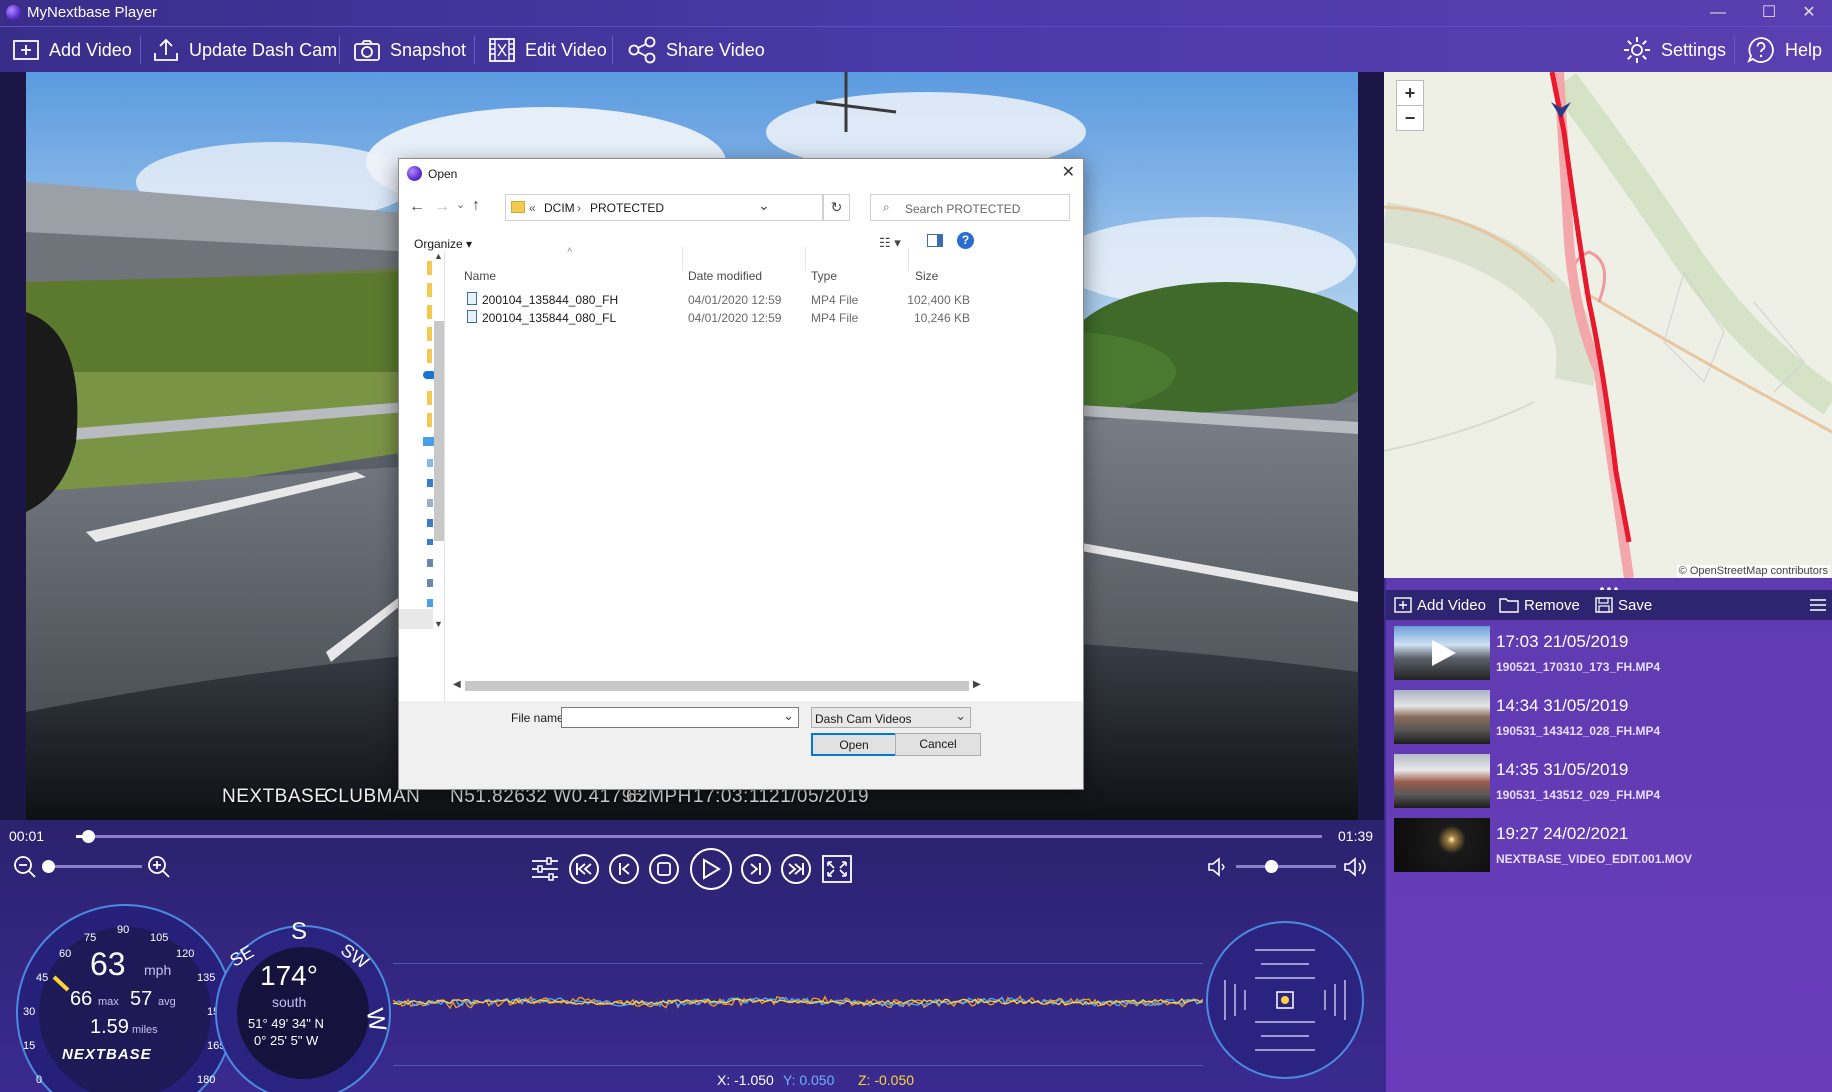  What do you see at coordinates (1410, 93) in the screenshot?
I see `map-zoom-in-button: +` at bounding box center [1410, 93].